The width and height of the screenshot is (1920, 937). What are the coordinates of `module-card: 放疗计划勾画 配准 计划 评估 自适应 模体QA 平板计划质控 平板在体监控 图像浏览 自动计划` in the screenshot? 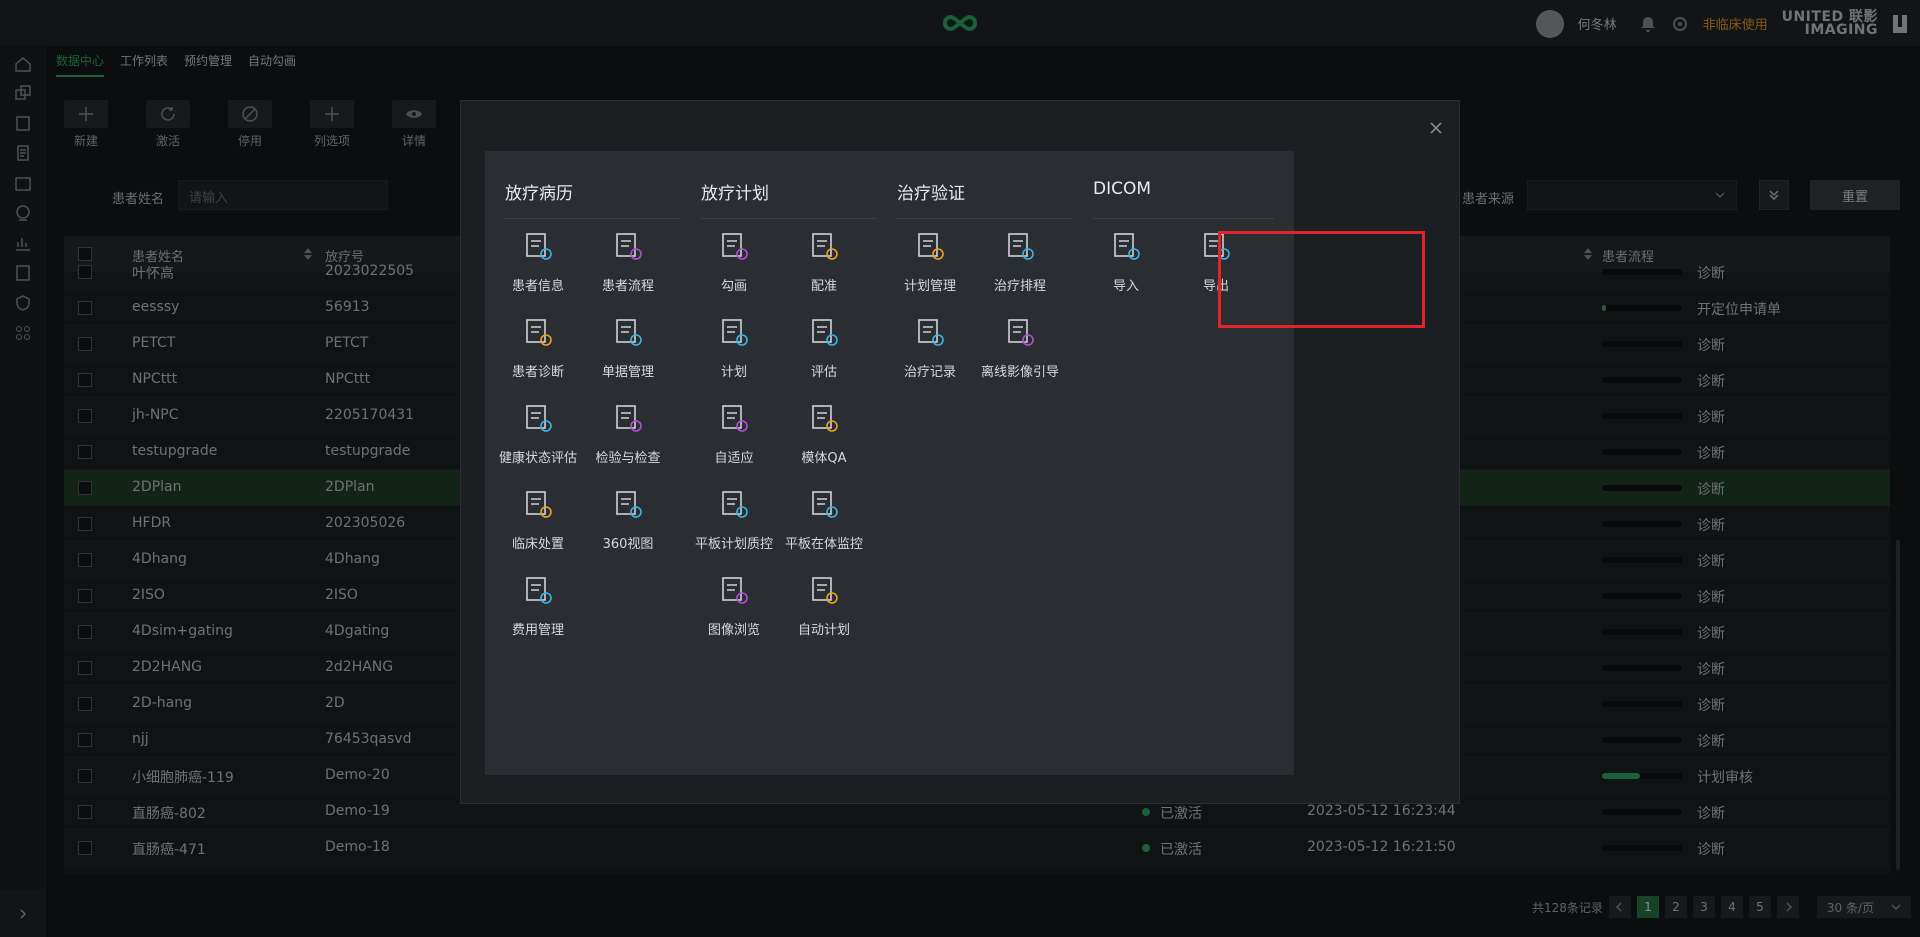 It's located at (791, 463).